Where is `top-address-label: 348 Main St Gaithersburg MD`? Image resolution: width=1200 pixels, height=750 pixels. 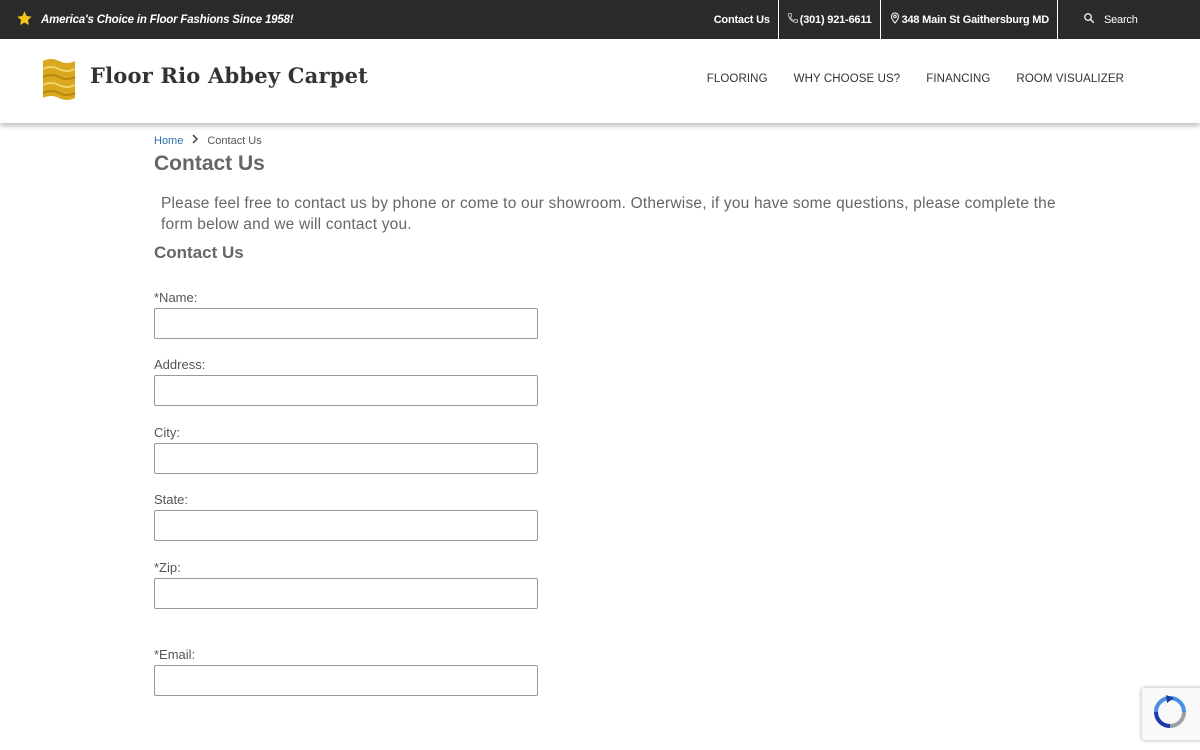 top-address-label: 348 Main St Gaithersburg MD is located at coordinates (975, 19).